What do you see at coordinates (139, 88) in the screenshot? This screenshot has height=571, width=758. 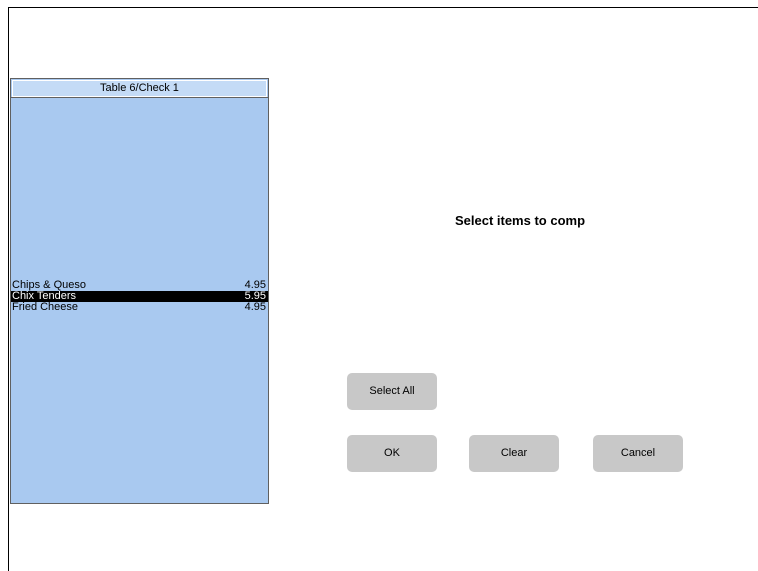 I see `check-title: Table 6/Check 1` at bounding box center [139, 88].